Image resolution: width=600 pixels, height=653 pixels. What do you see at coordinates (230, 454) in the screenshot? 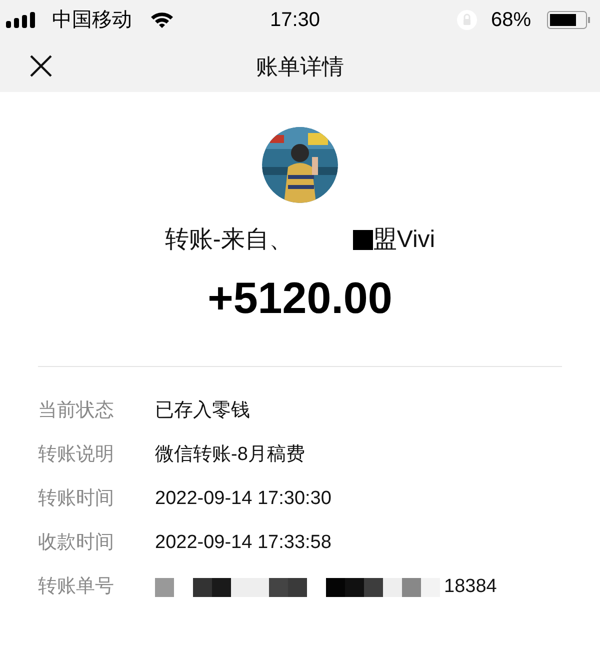
I see `detail-value: 微信转账-8月稿费` at bounding box center [230, 454].